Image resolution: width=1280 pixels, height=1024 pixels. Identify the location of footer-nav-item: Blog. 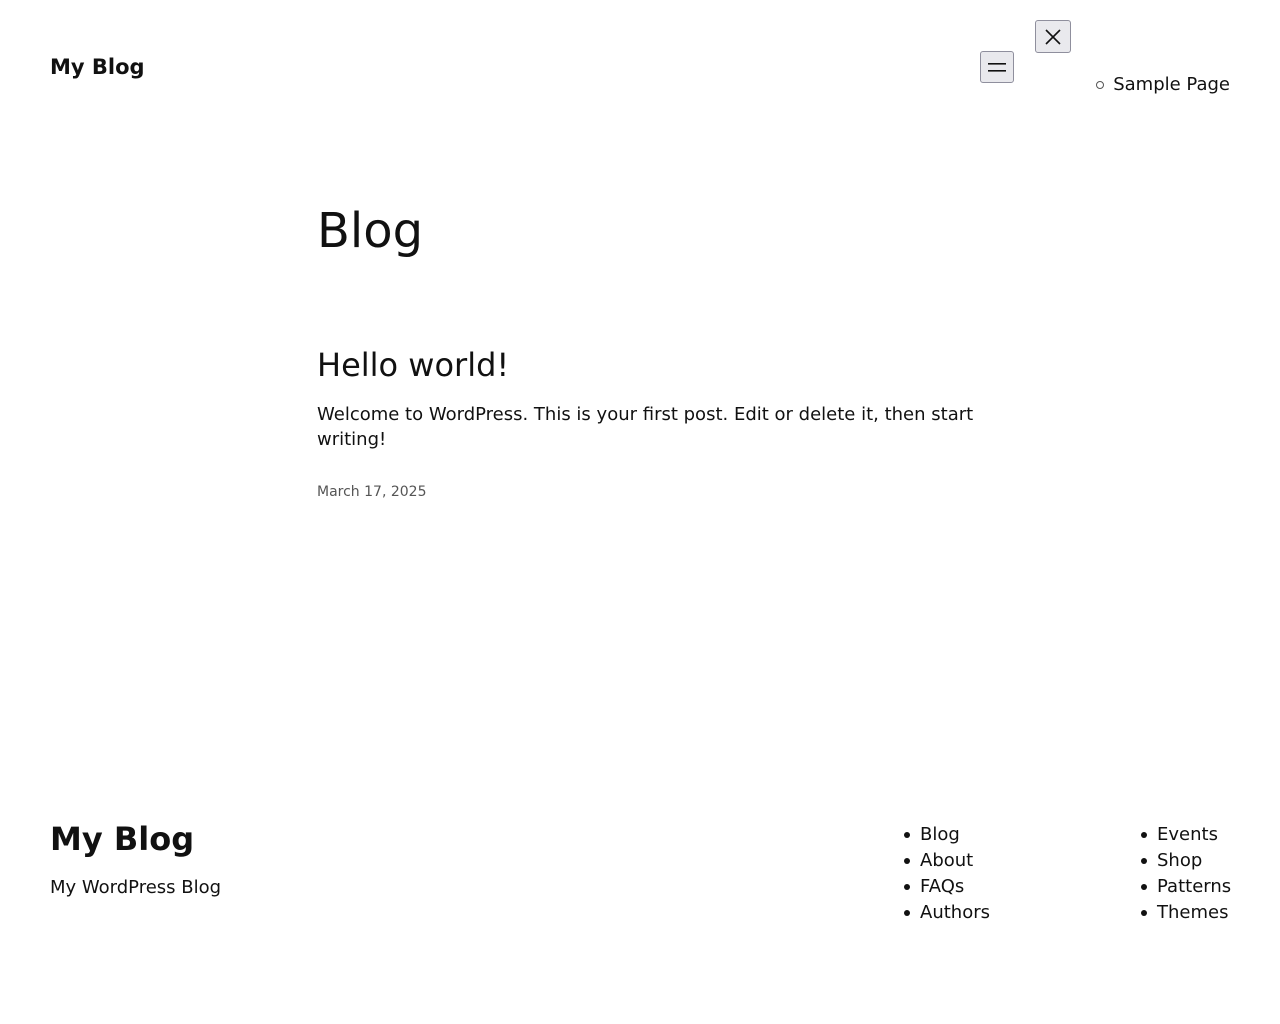
(947, 835).